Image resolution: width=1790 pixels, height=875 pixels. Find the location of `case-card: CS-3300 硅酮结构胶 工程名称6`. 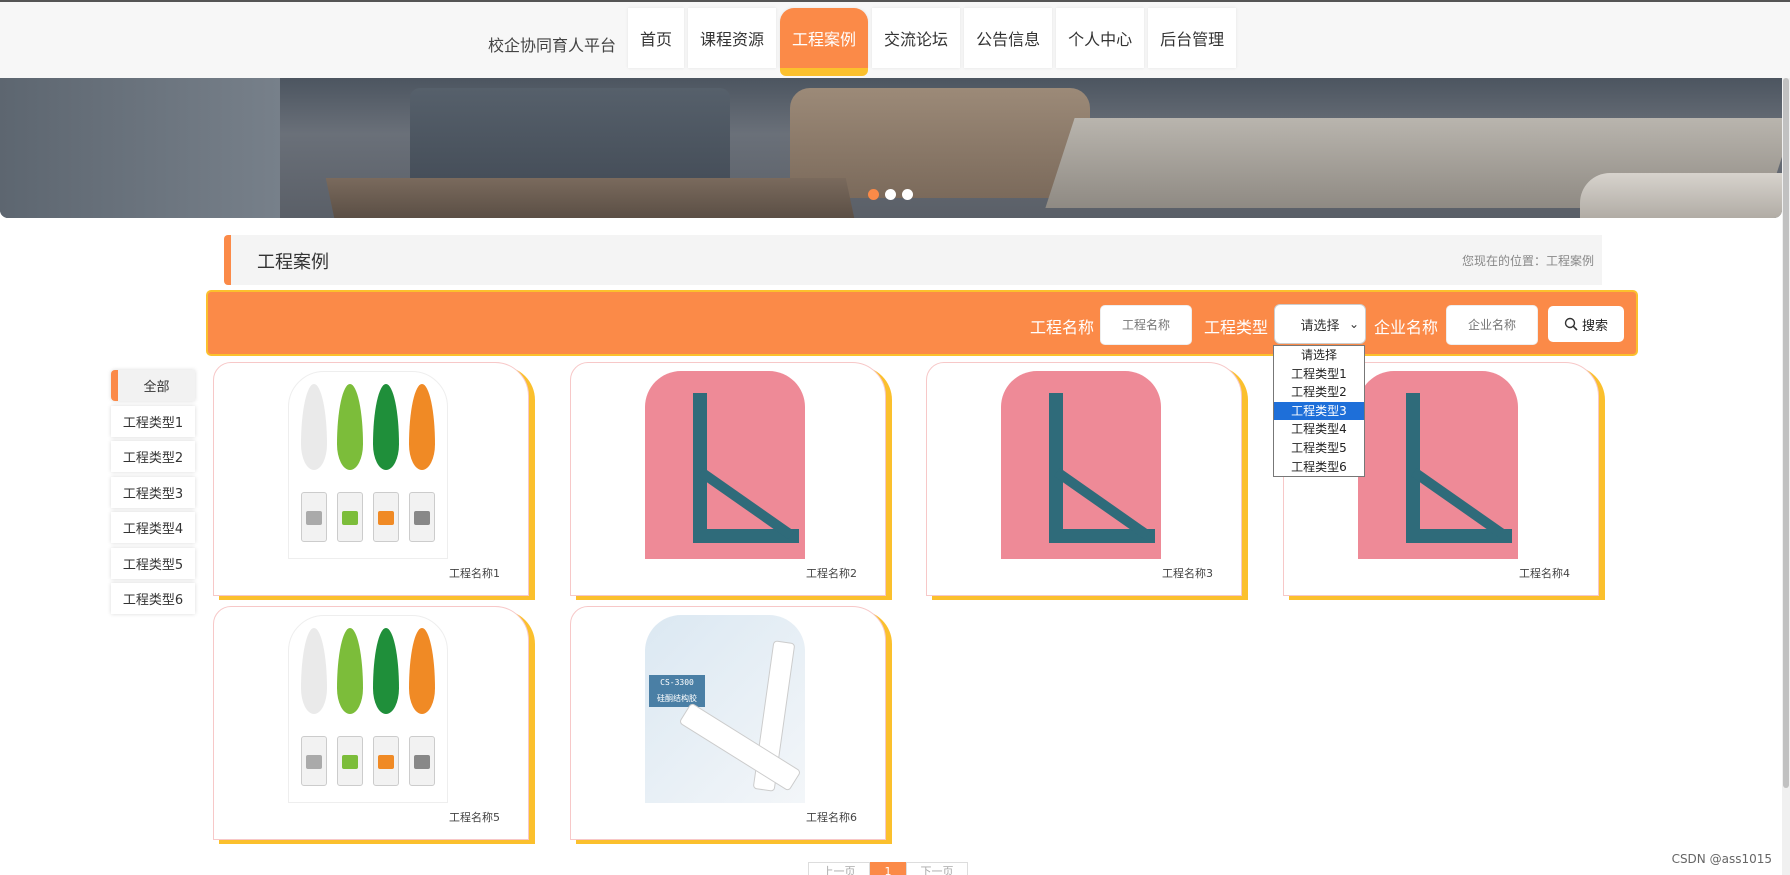

case-card: CS-3300 硅酮结构胶 工程名称6 is located at coordinates (728, 723).